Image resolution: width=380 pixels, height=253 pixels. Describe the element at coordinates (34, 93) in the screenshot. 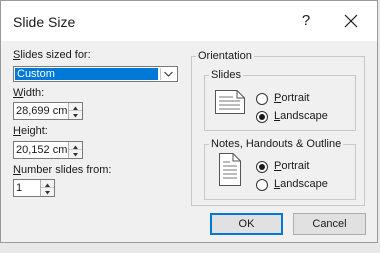

I see `width-label-rest: idth:` at that location.